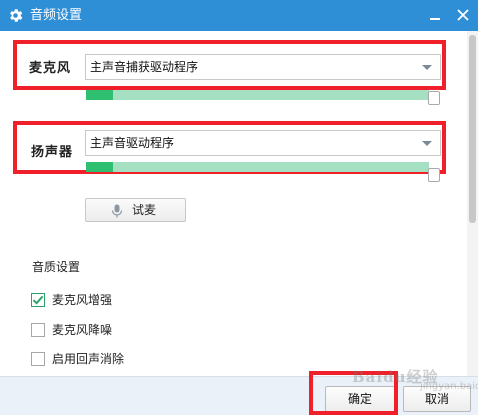 The width and height of the screenshot is (478, 415). I want to click on window-title: 音频设置, so click(56, 15).